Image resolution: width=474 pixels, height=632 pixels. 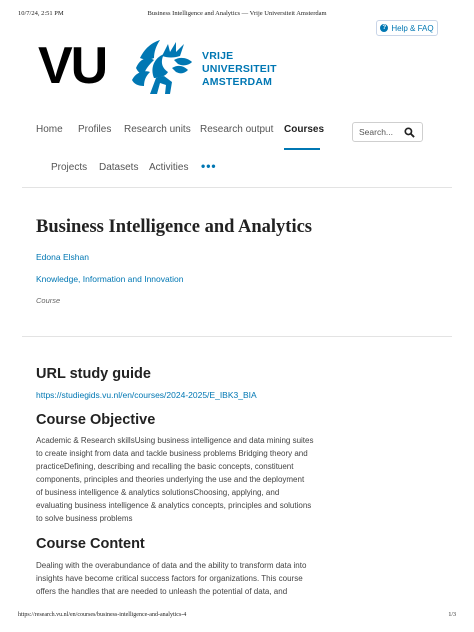 I want to click on header-divider, so click(x=237, y=187).